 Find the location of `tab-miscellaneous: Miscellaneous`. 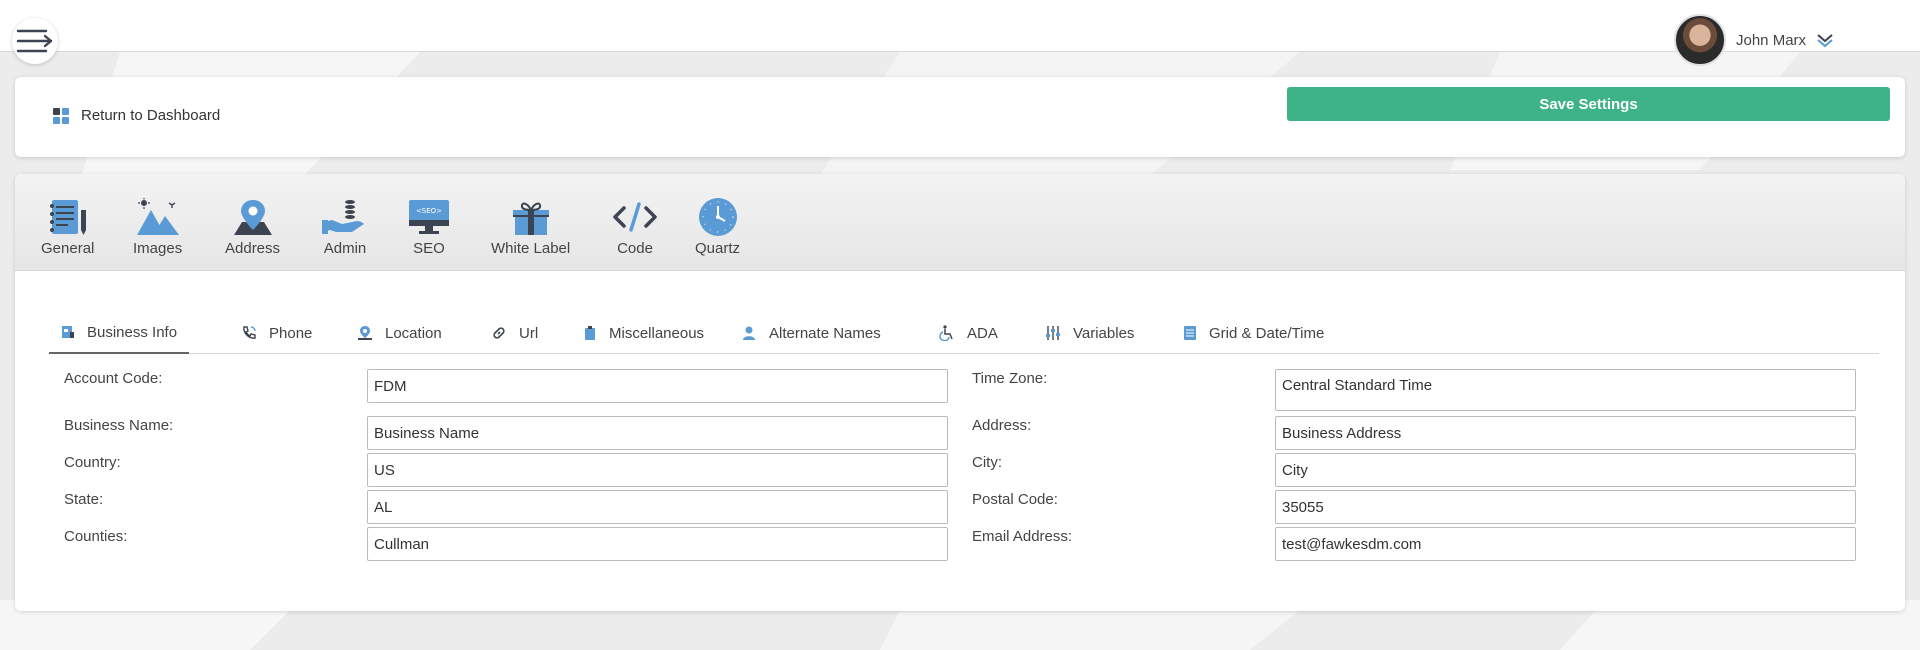

tab-miscellaneous: Miscellaneous is located at coordinates (643, 333).